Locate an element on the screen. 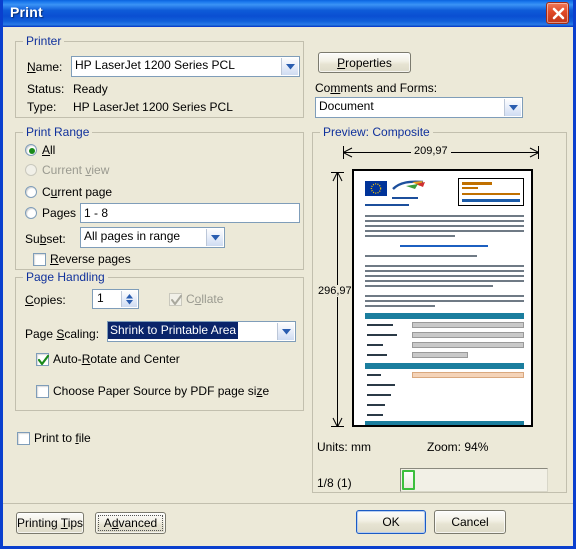  arrow-left-icon is located at coordinates (348, 152).